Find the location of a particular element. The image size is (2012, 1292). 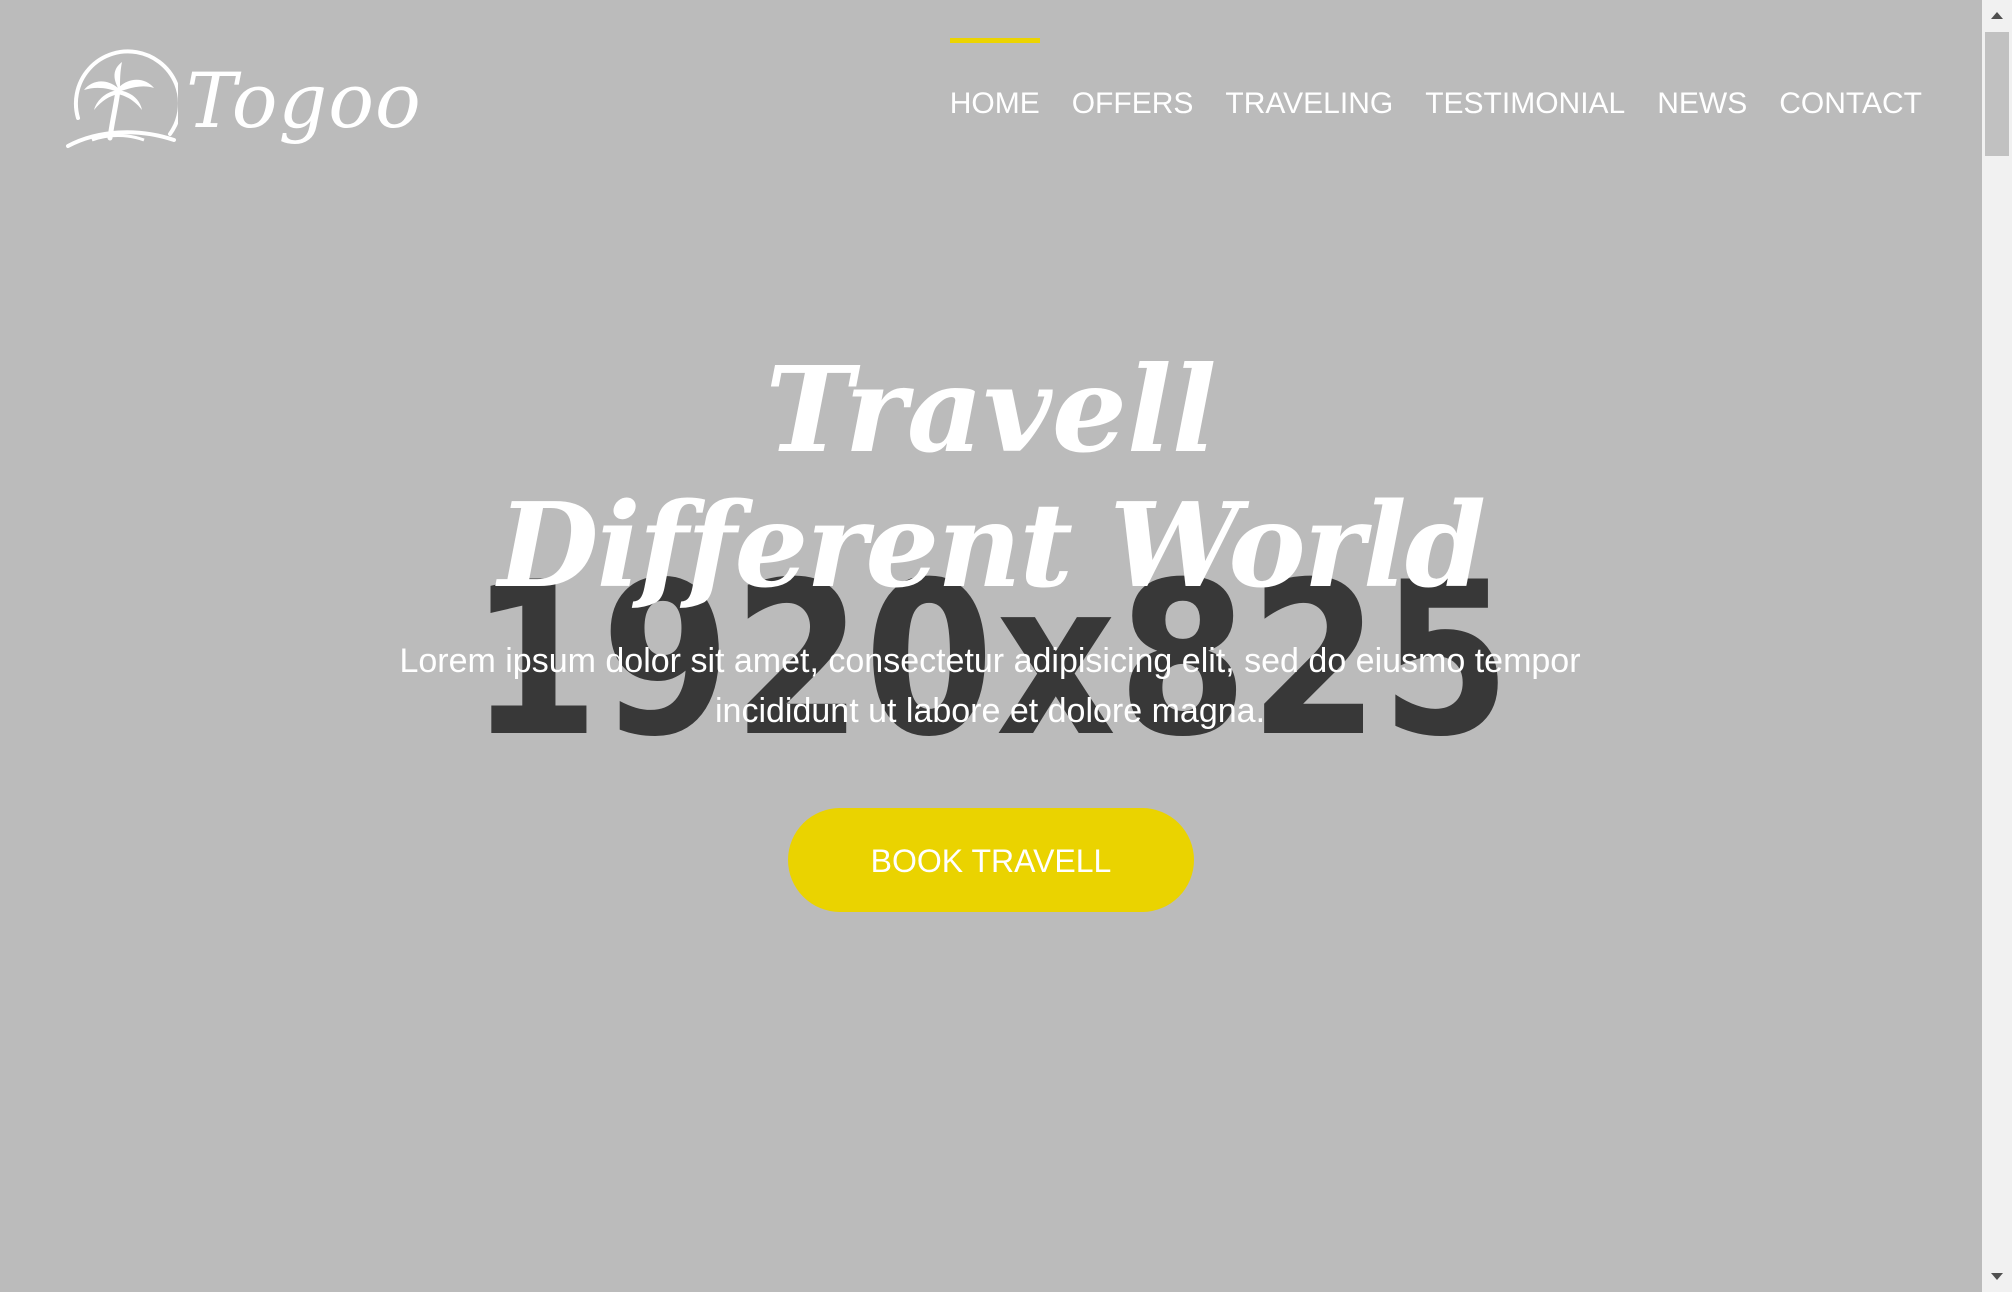

hero-title: Different World is located at coordinates (992, 546).